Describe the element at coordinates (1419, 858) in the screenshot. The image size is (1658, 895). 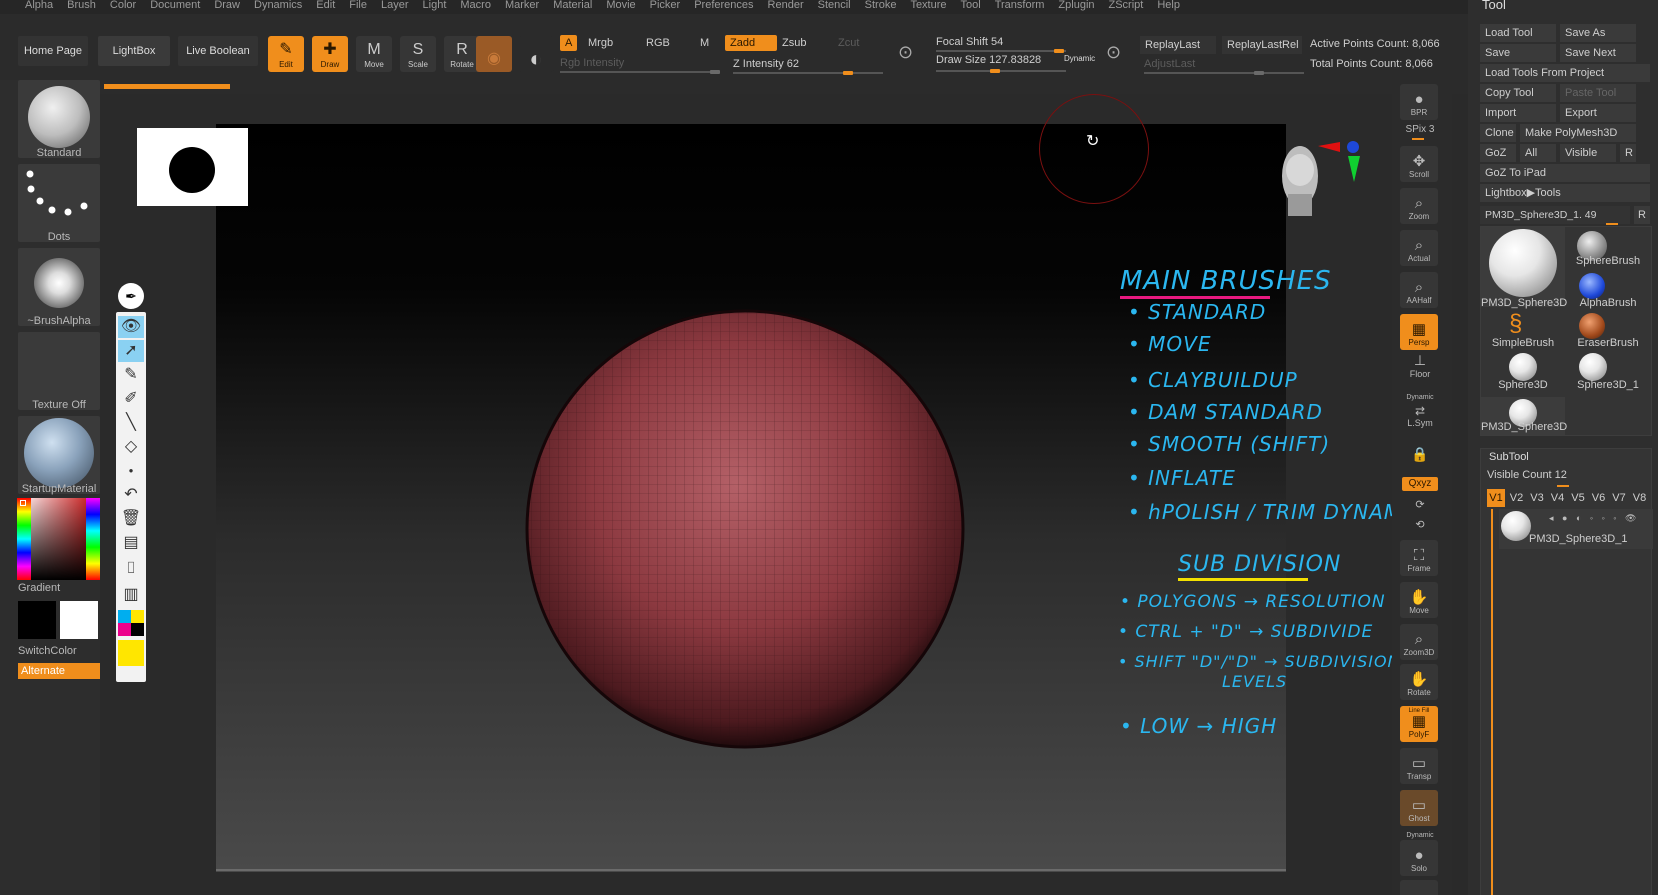
I see `solo-button: ● Solo` at that location.